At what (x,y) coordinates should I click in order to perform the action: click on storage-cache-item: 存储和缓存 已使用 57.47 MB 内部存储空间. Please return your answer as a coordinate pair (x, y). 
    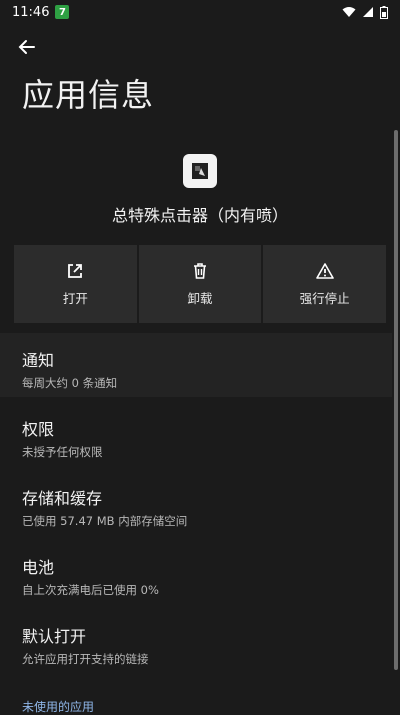
    Looking at the image, I should click on (196, 503).